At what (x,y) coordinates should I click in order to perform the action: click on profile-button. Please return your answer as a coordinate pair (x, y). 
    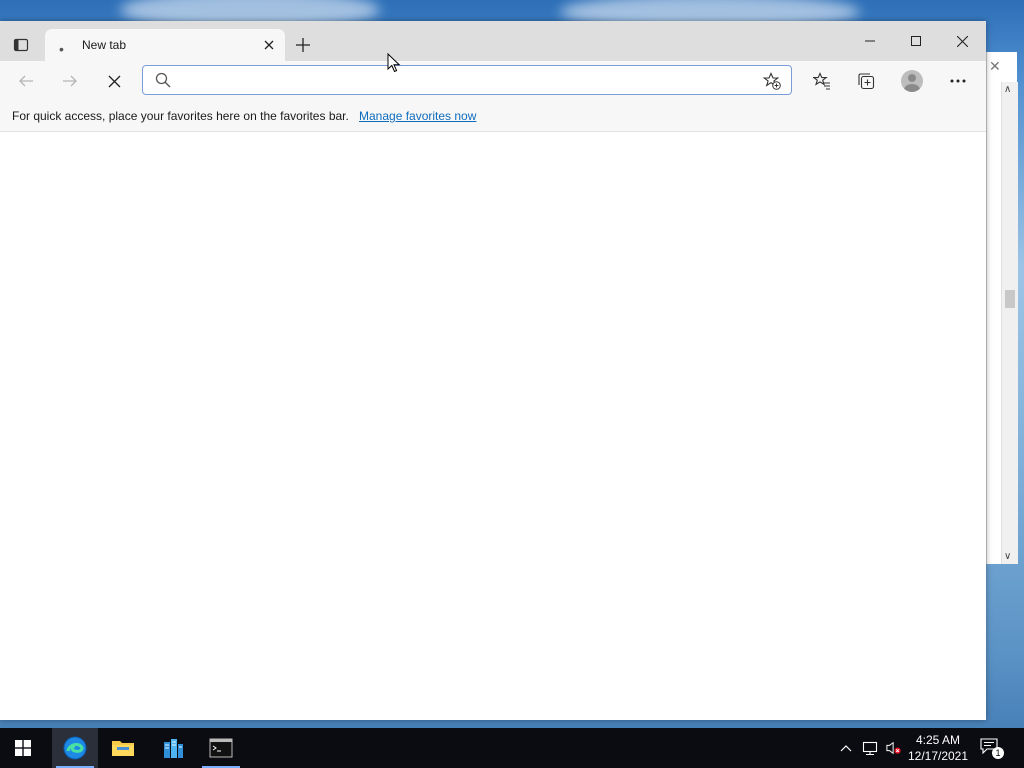
    Looking at the image, I should click on (912, 81).